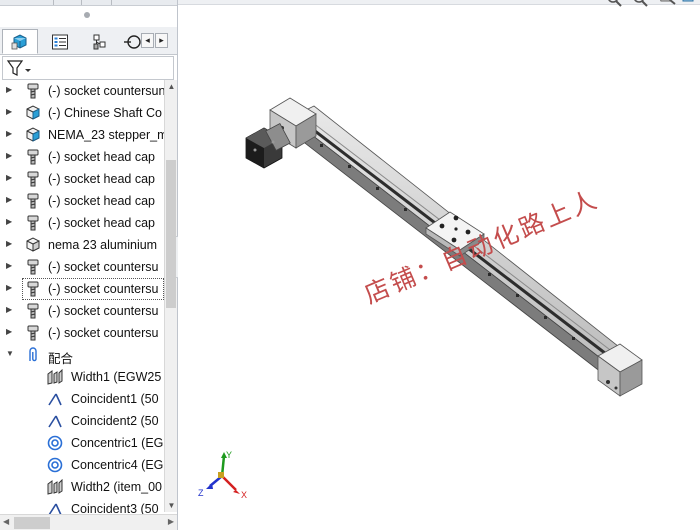 The width and height of the screenshot is (700, 530). What do you see at coordinates (171, 86) in the screenshot?
I see `scroll-up-arrow: ▲` at bounding box center [171, 86].